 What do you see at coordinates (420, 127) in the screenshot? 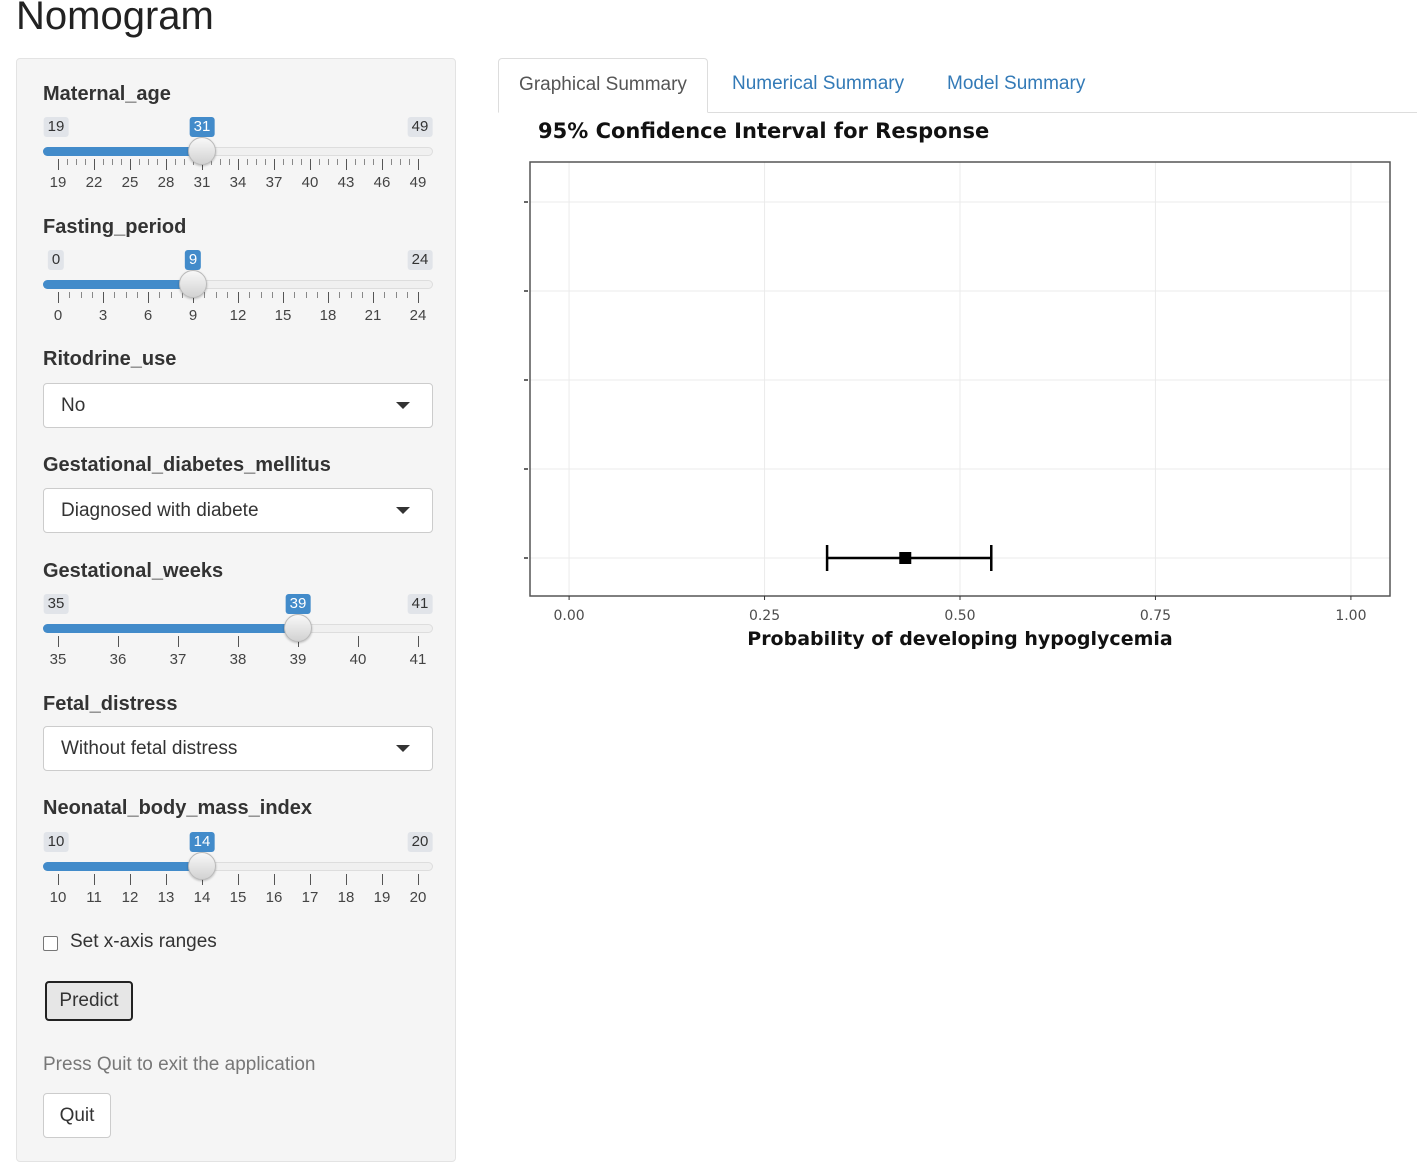
I see `slider-max-badge: 49` at bounding box center [420, 127].